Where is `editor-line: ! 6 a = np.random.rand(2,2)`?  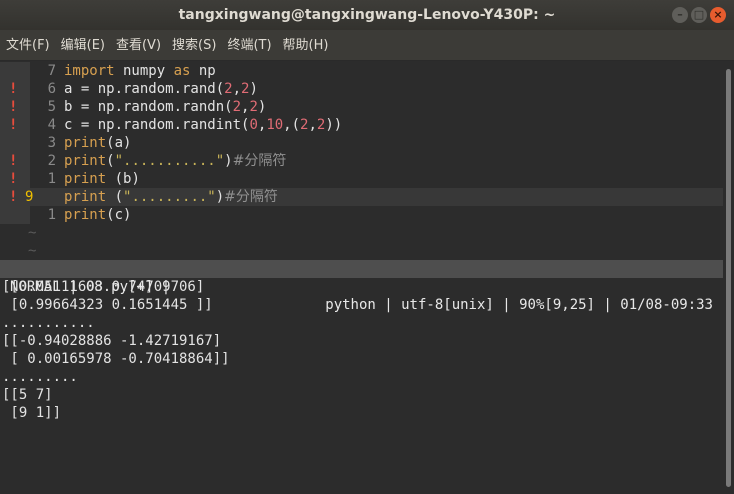
editor-line: ! 6 a = np.random.rand(2,2) is located at coordinates (361, 89).